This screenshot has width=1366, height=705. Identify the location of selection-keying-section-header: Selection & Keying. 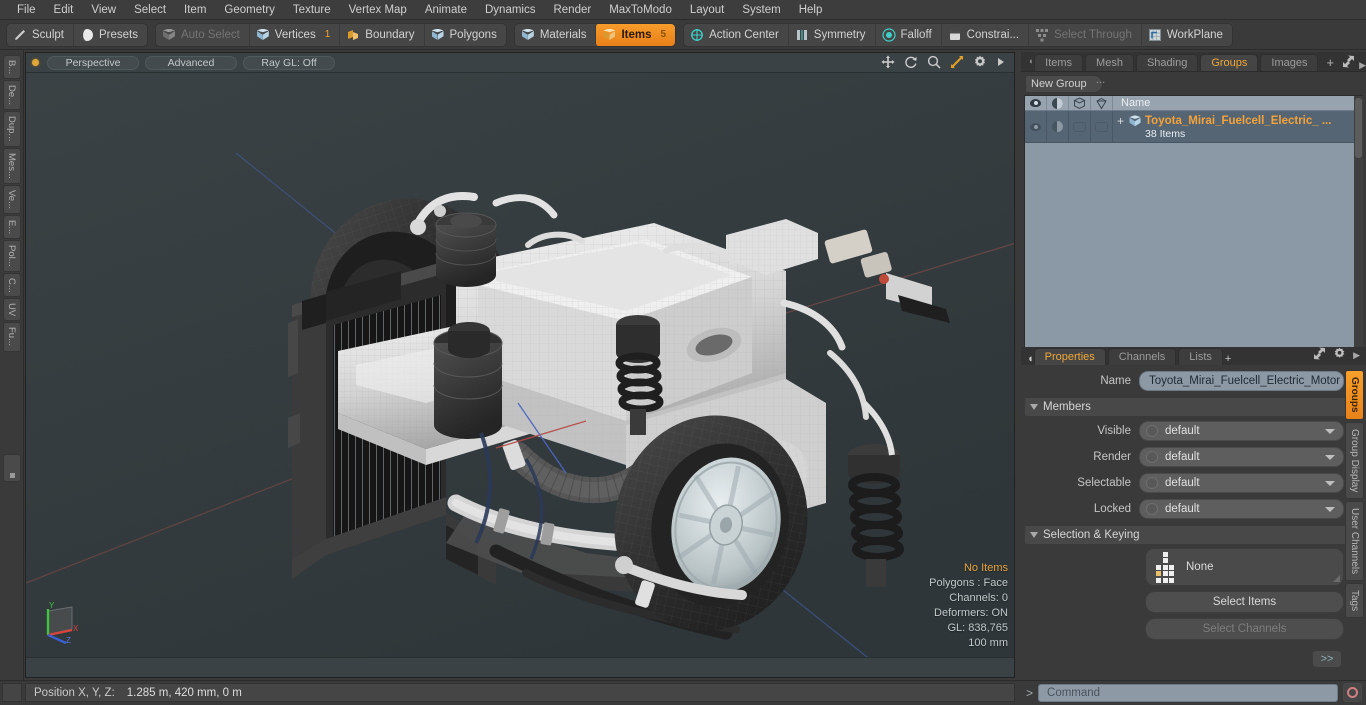
(1192, 535).